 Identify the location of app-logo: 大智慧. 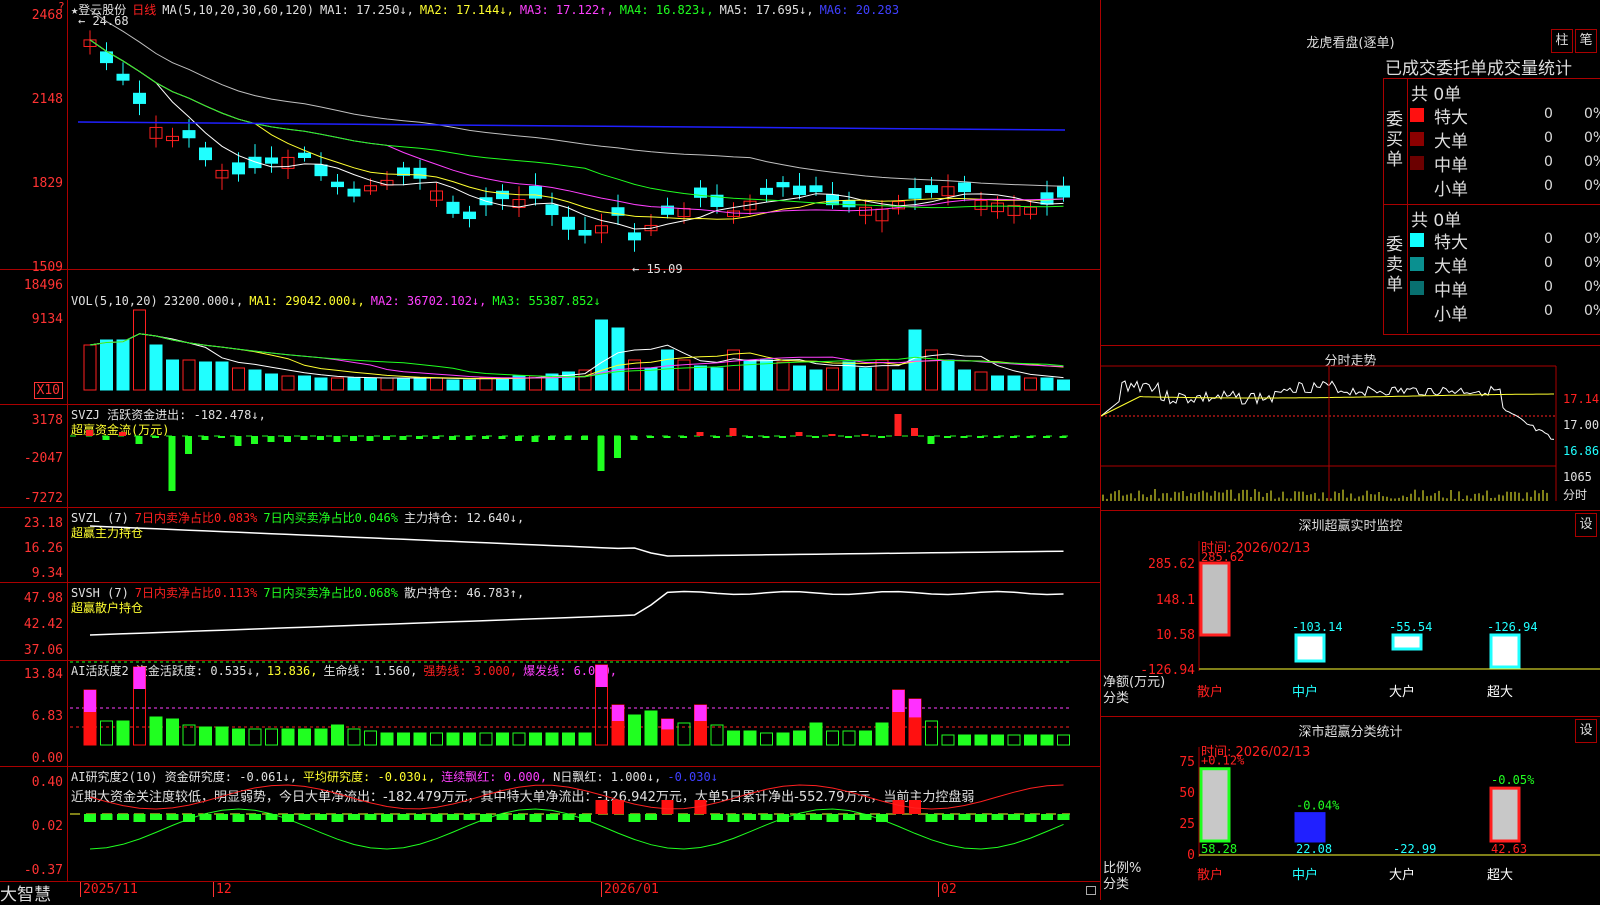
(25, 892).